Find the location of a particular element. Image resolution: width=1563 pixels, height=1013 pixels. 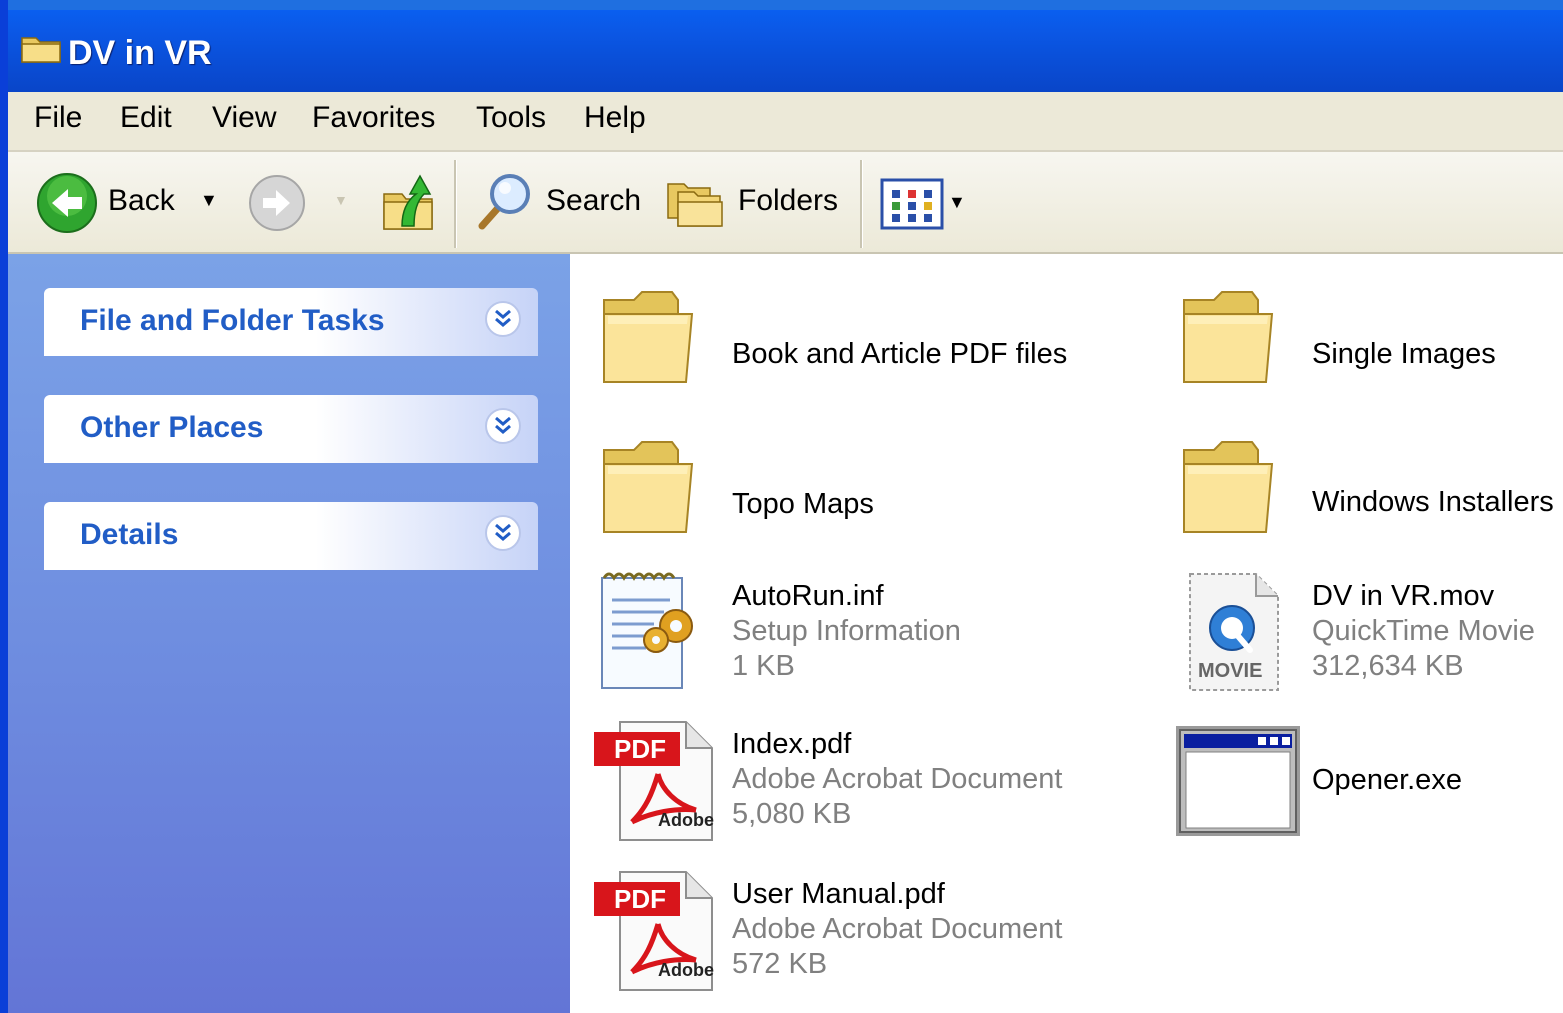

menu-tools: Tools is located at coordinates (511, 118).